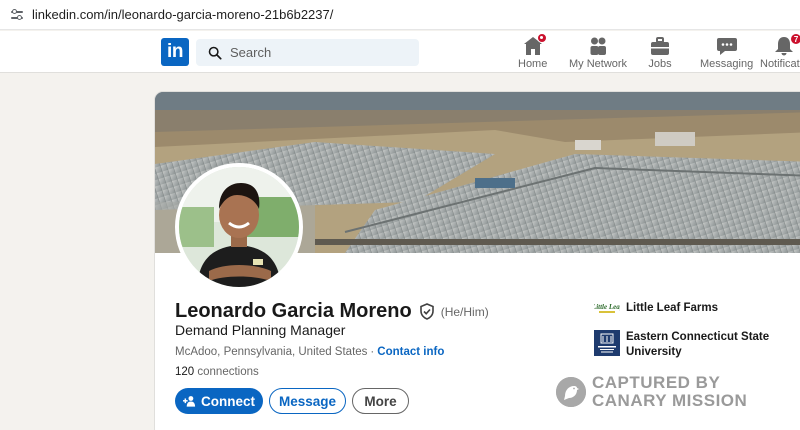 The image size is (800, 430). Describe the element at coordinates (17, 15) in the screenshot. I see `site-settings-icon` at that location.